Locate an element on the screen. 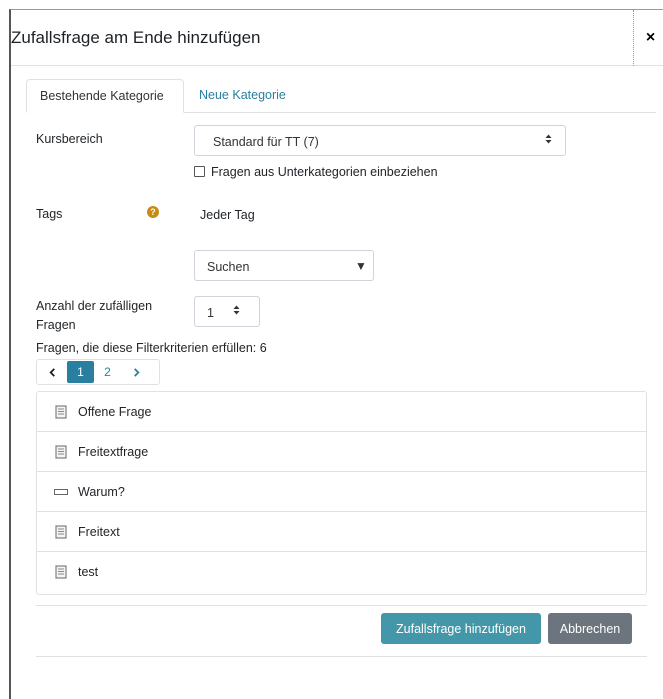 This screenshot has height=699, width=663. tags-search-select: Suchen ▼ is located at coordinates (284, 265).